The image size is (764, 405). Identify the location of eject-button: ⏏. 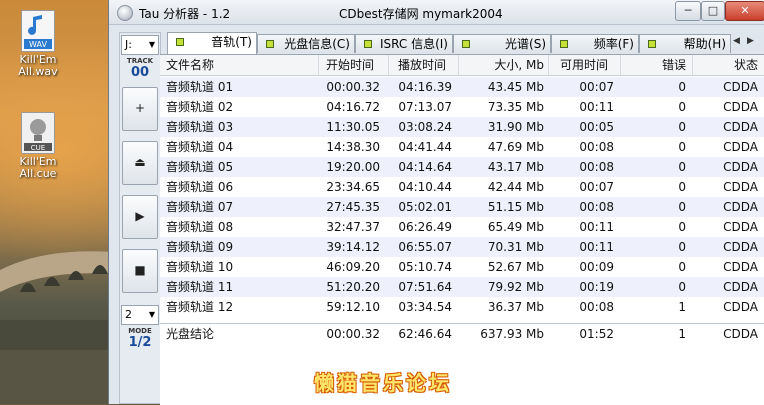
(140, 163).